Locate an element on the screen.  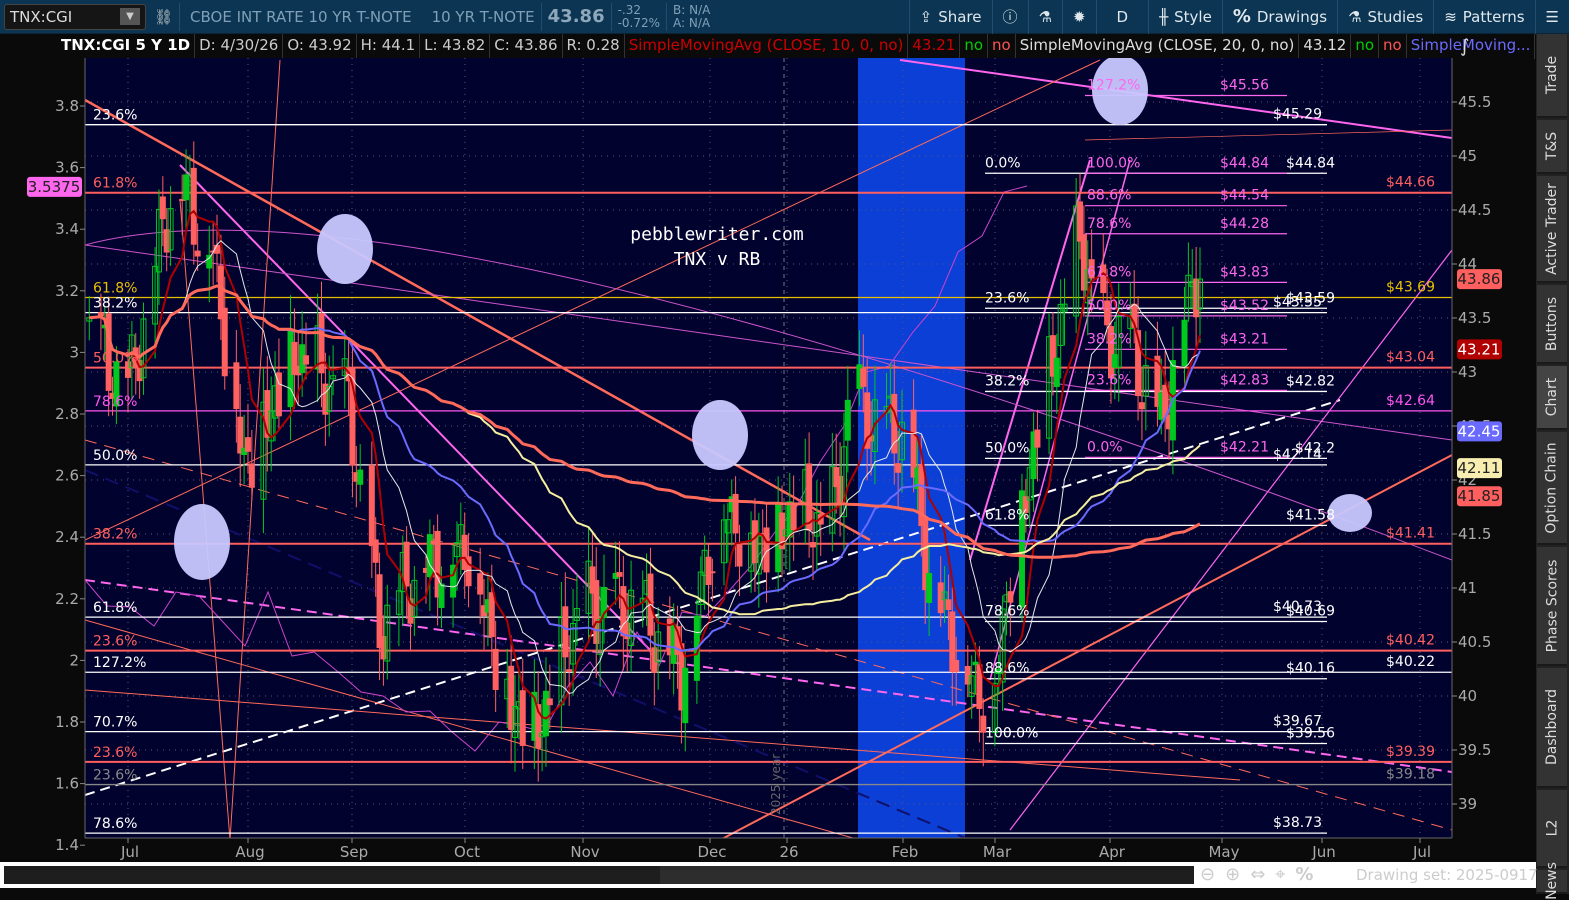
drawings-button: % Drawings is located at coordinates (1281, 17).